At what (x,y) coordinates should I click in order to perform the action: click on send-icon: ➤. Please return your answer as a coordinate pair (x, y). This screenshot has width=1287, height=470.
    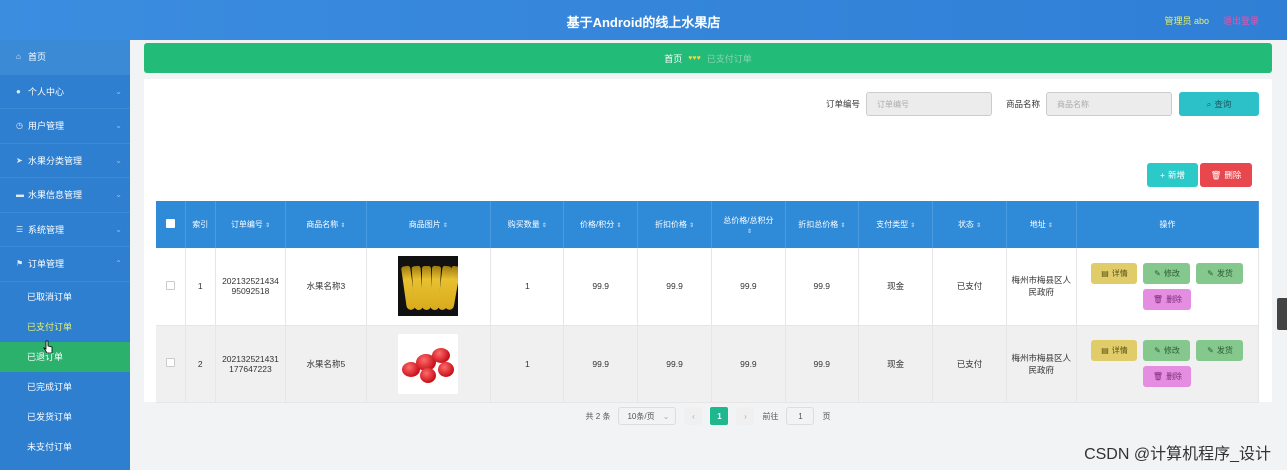
    Looking at the image, I should click on (19, 160).